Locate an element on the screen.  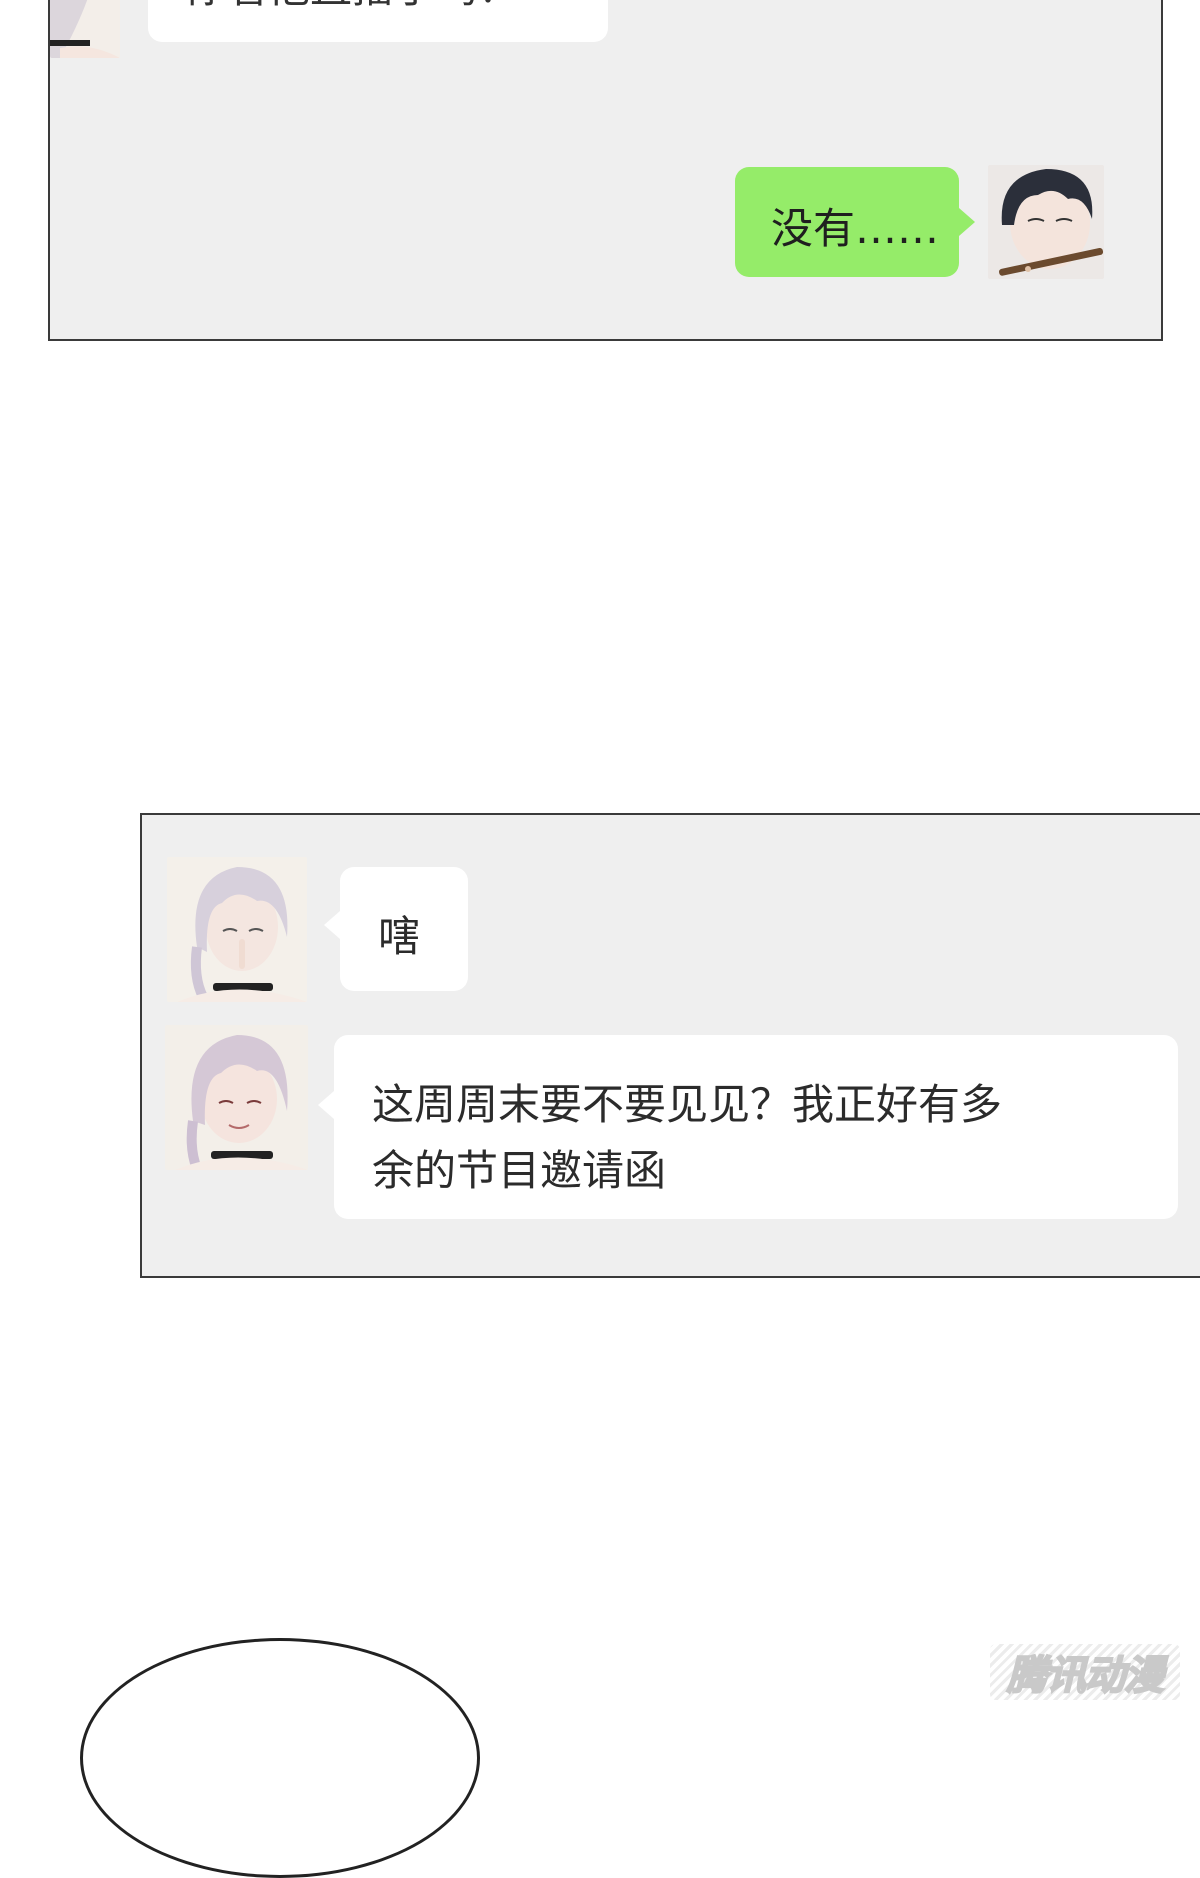
silver-hair-avatar is located at coordinates (85, 29).